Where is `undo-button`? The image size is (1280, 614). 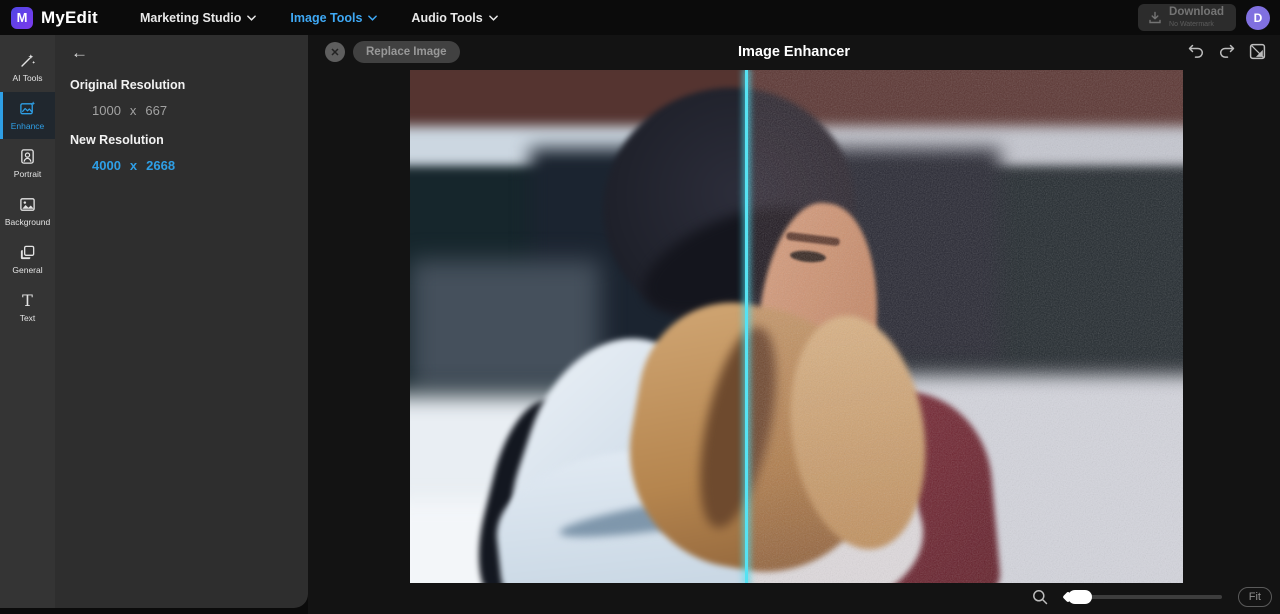
undo-button is located at coordinates (1196, 51).